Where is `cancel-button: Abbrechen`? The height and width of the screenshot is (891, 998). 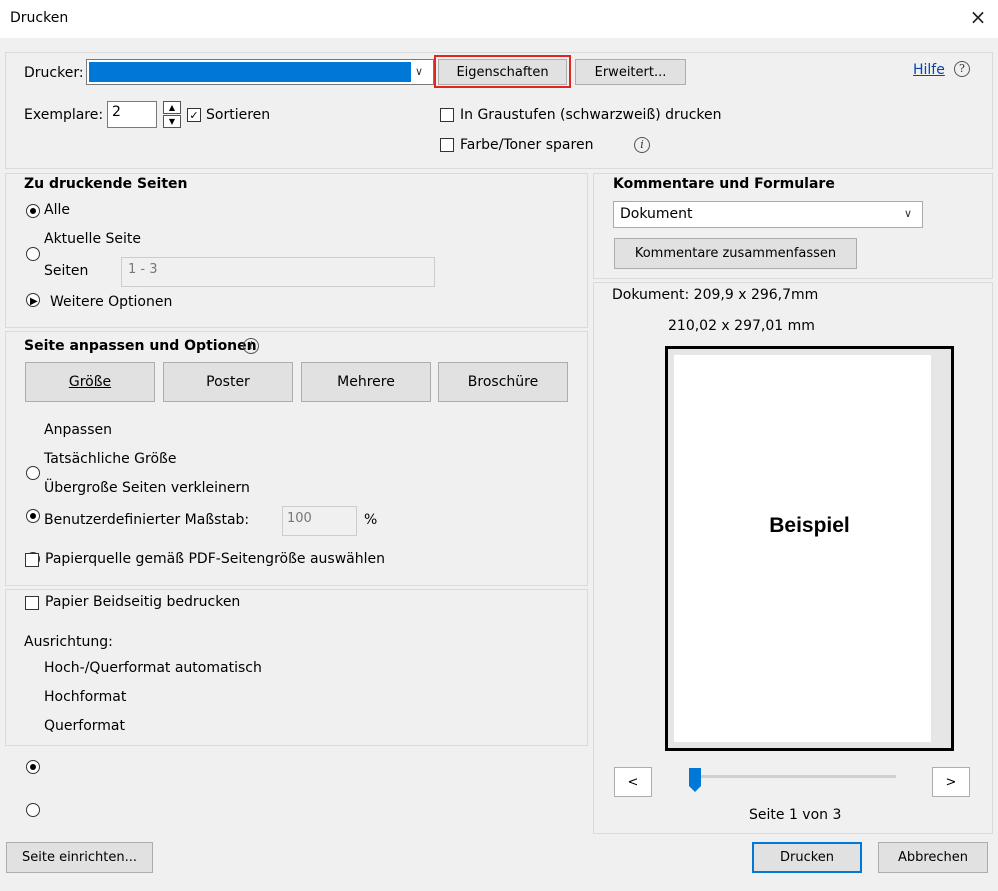
cancel-button: Abbrechen is located at coordinates (933, 857).